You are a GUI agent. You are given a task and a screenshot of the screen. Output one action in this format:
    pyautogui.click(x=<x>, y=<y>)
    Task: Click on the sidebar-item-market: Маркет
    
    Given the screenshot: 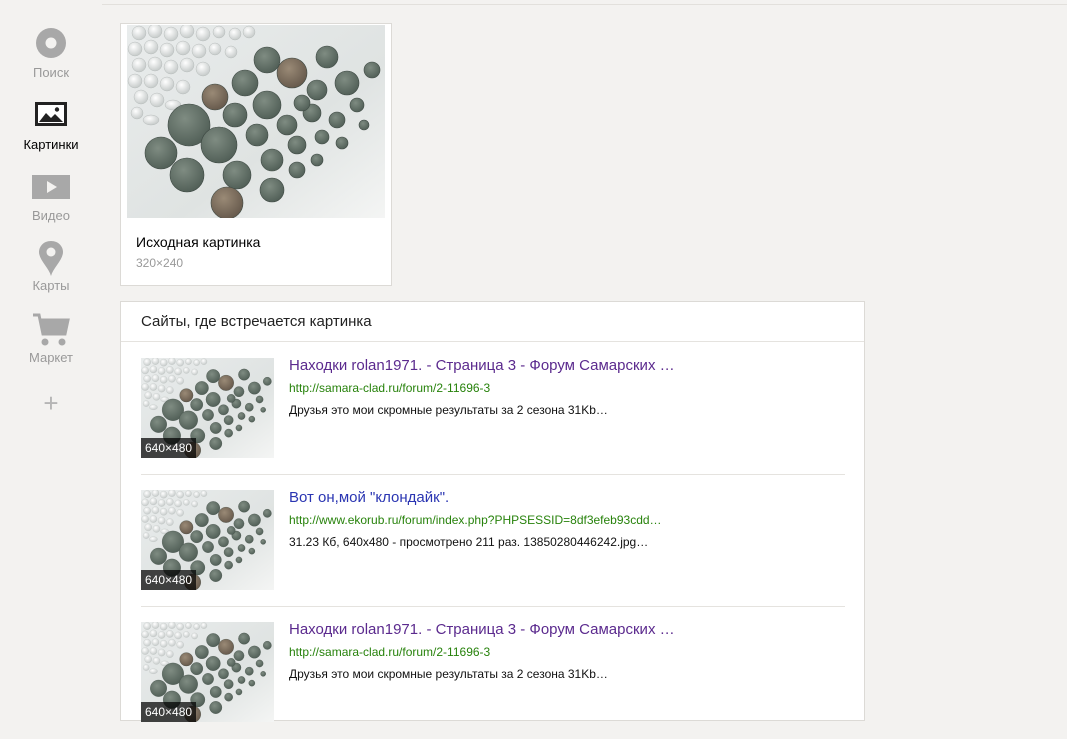 What is the action you would take?
    pyautogui.click(x=51, y=338)
    